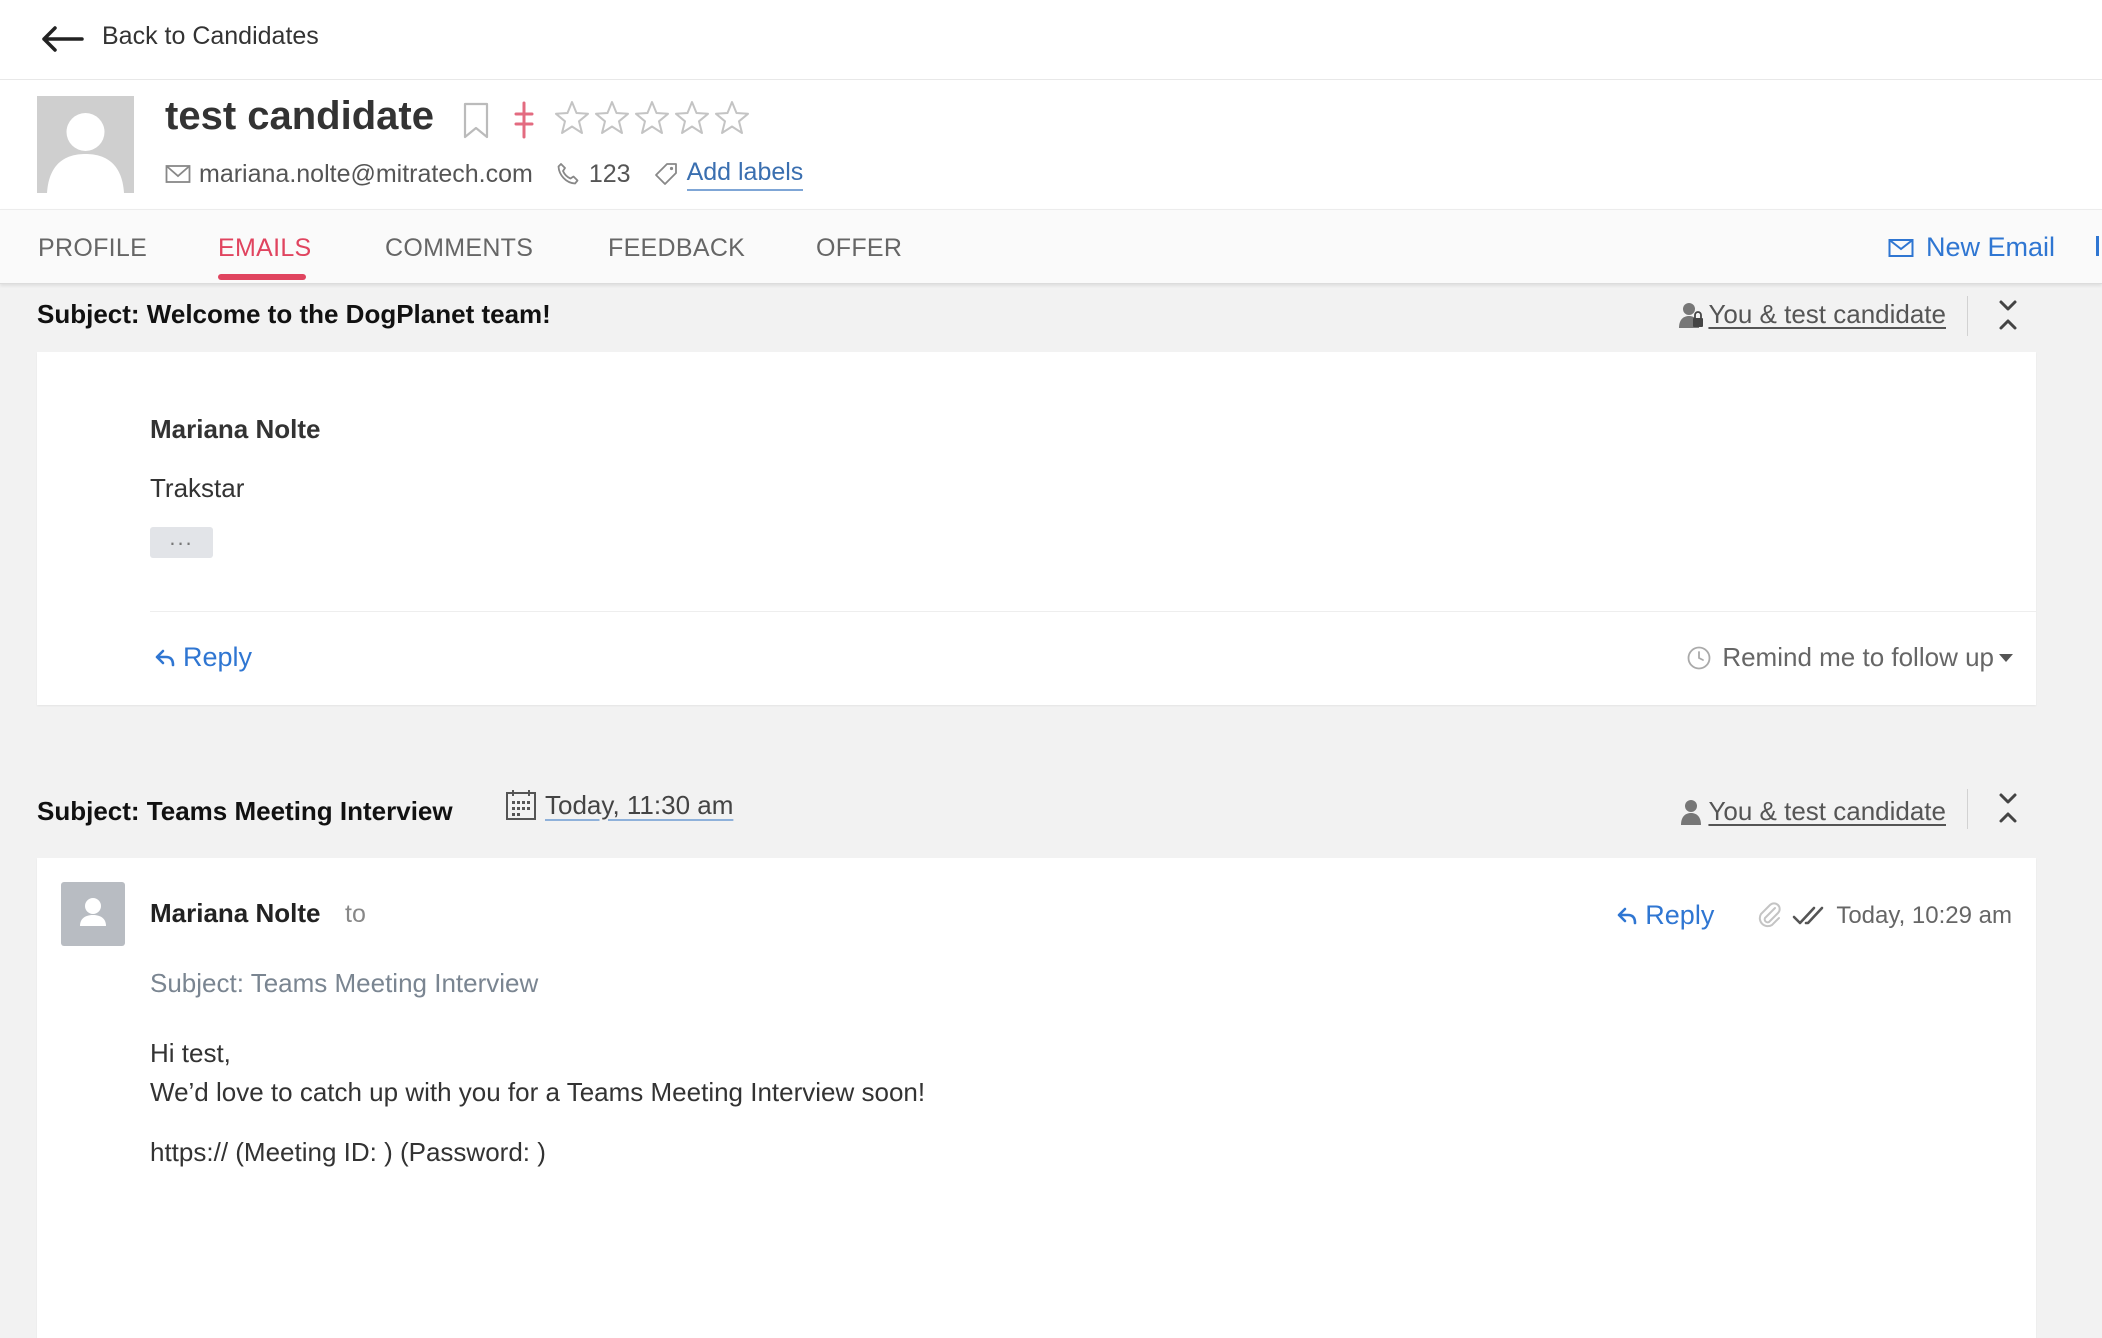 This screenshot has width=2102, height=1338. I want to click on user-icon, so click(1691, 812).